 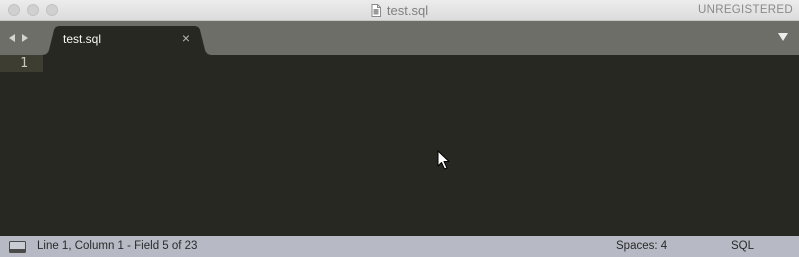 What do you see at coordinates (127, 40) in the screenshot?
I see `tab-test-sql: test.sql ×` at bounding box center [127, 40].